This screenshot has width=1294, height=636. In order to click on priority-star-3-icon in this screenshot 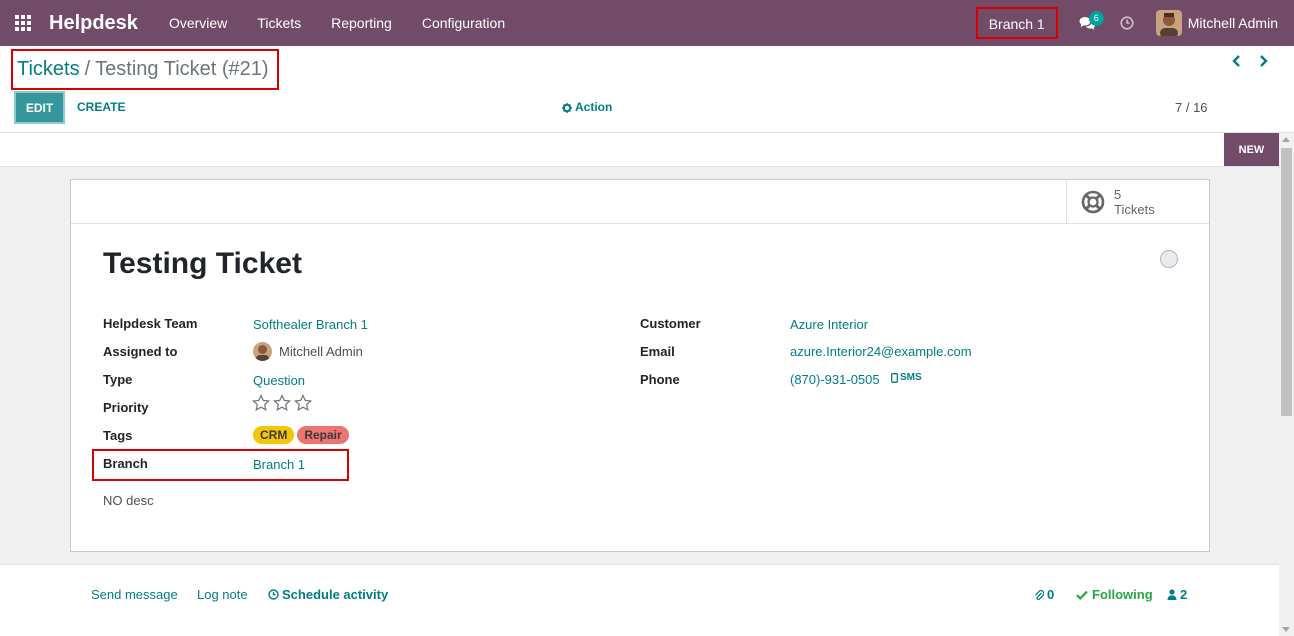, I will do `click(303, 403)`.